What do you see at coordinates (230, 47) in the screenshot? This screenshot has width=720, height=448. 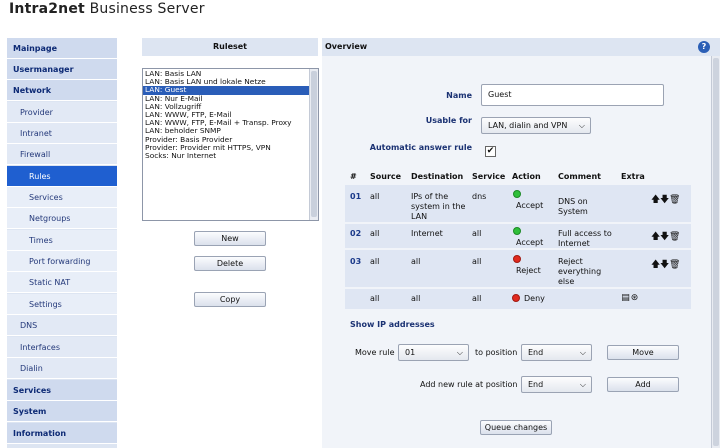 I see `ruleset-title: Ruleset` at bounding box center [230, 47].